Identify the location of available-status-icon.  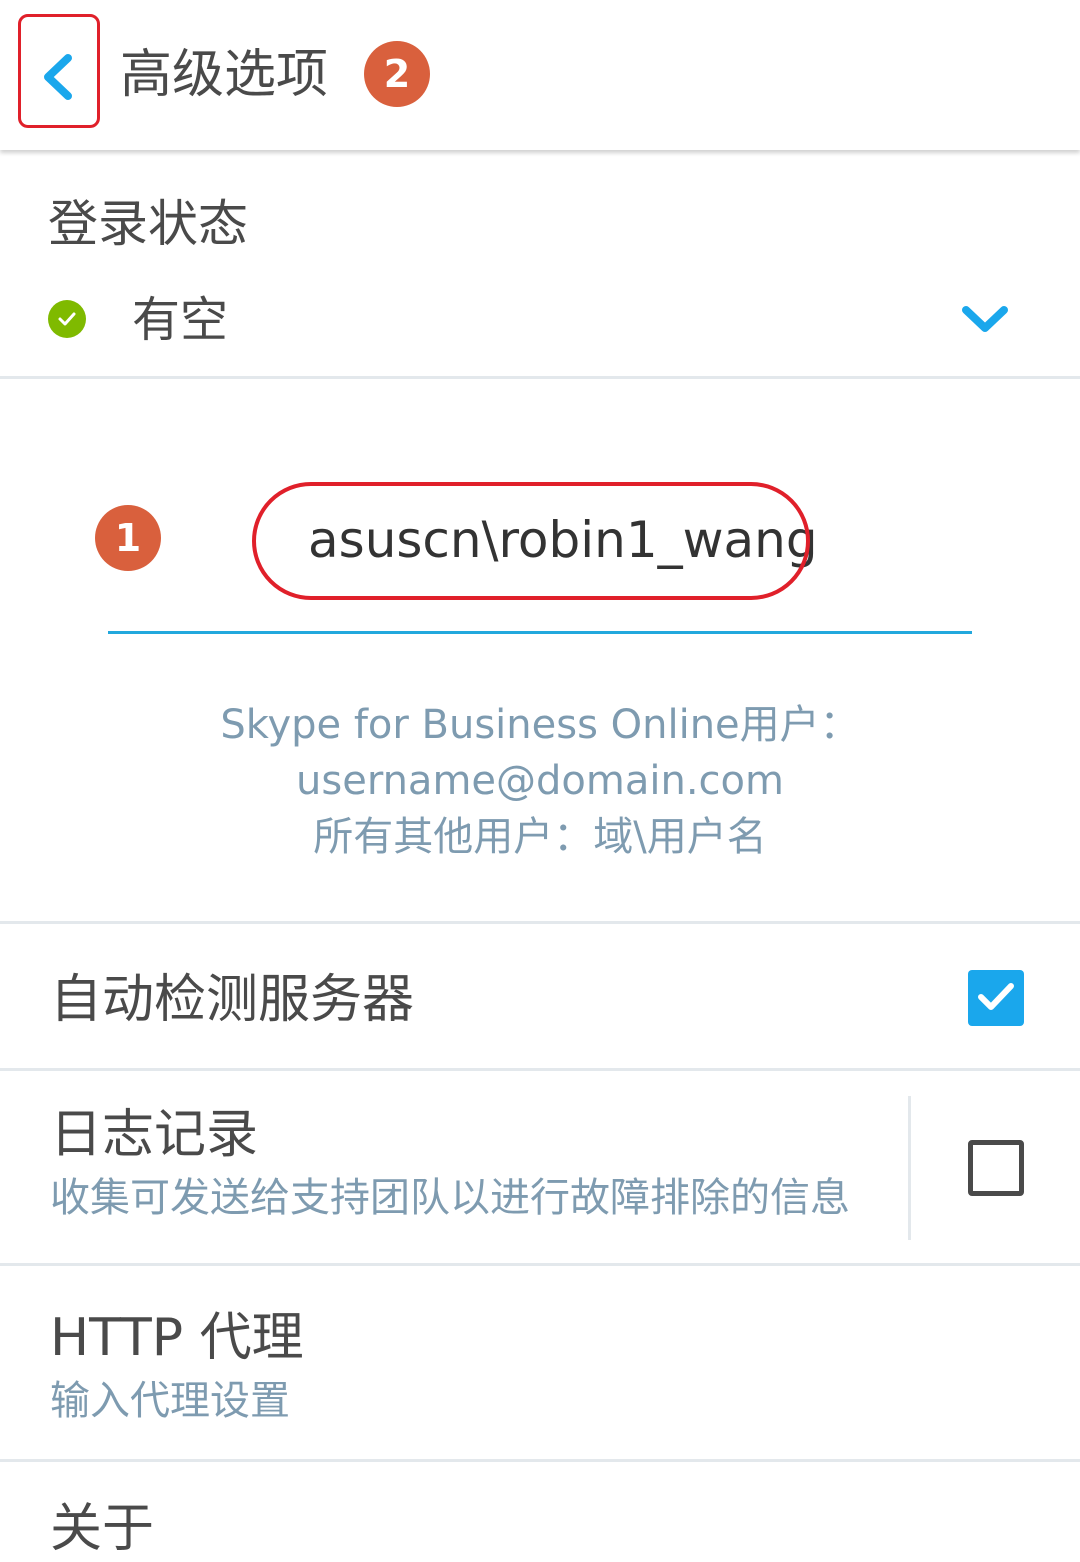
(67, 319).